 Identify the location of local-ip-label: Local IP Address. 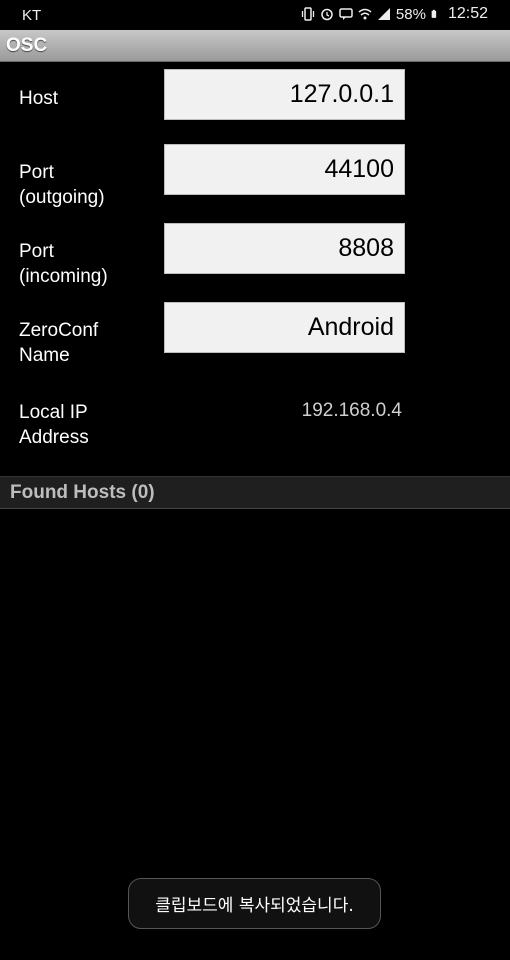
(54, 425).